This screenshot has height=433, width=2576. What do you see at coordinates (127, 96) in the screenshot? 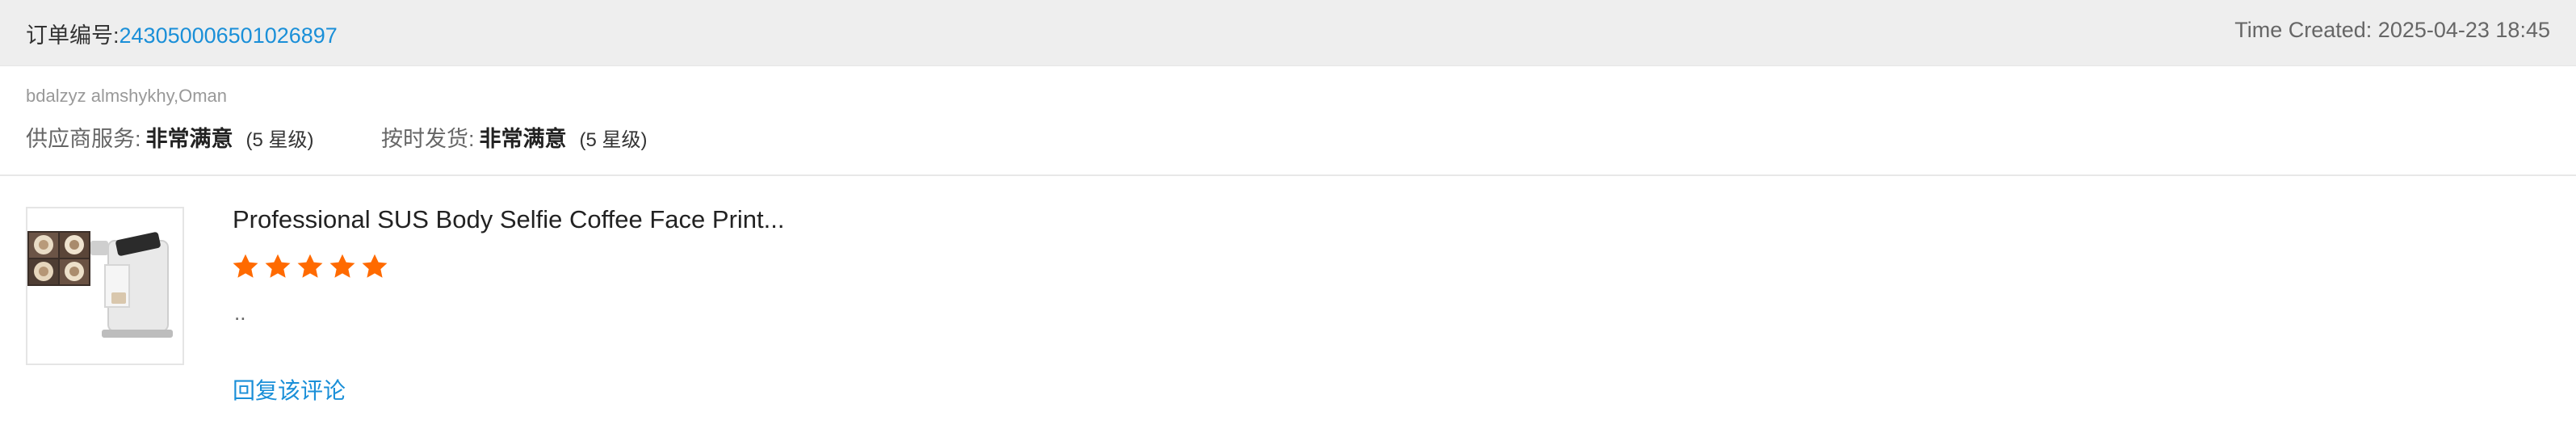
I see `buyer-name-location: bdalzyz almshykhy,Oman` at bounding box center [127, 96].